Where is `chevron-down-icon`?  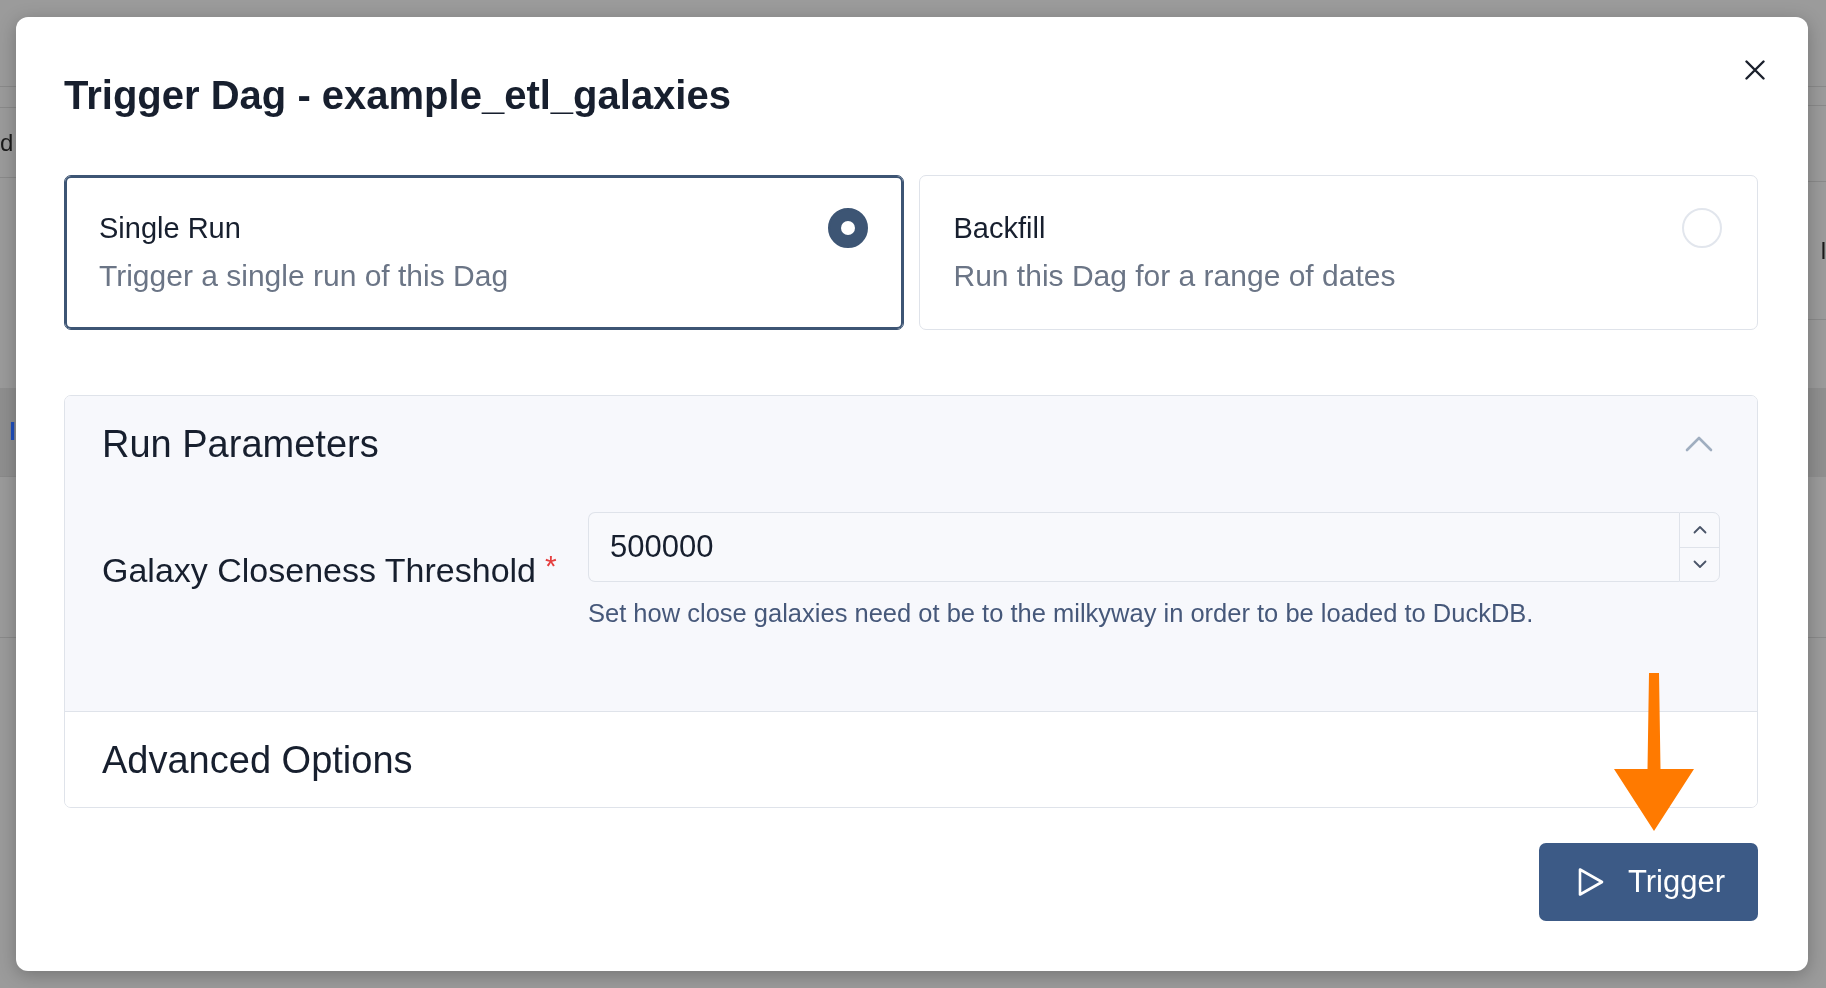 chevron-down-icon is located at coordinates (1699, 564).